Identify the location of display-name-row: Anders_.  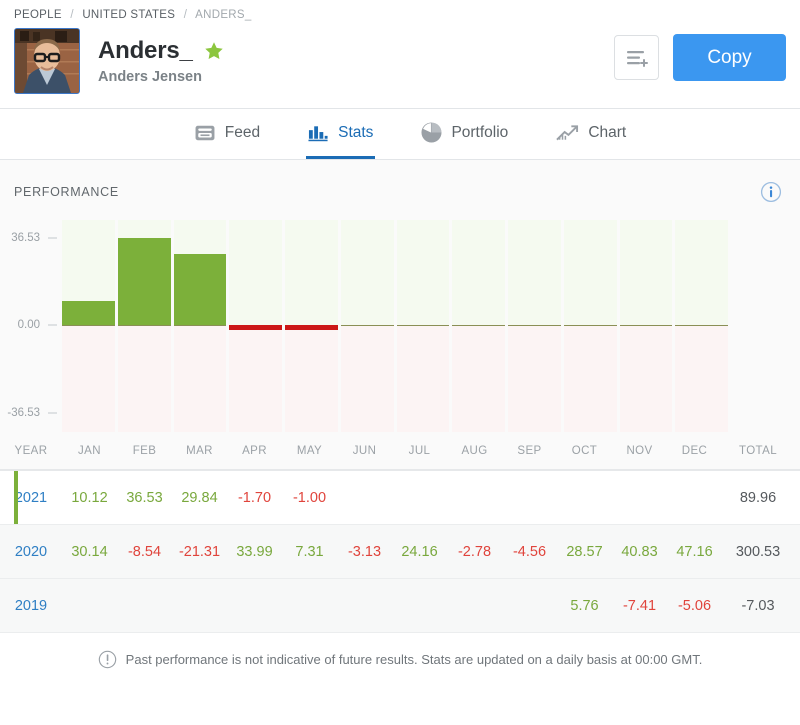
(161, 51).